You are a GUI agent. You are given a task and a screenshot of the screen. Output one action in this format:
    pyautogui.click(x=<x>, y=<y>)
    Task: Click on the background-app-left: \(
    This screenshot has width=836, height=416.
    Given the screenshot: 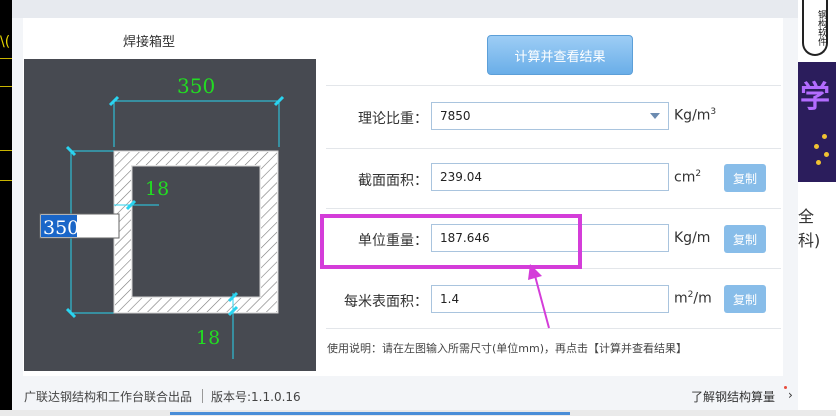 What is the action you would take?
    pyautogui.click(x=6, y=208)
    